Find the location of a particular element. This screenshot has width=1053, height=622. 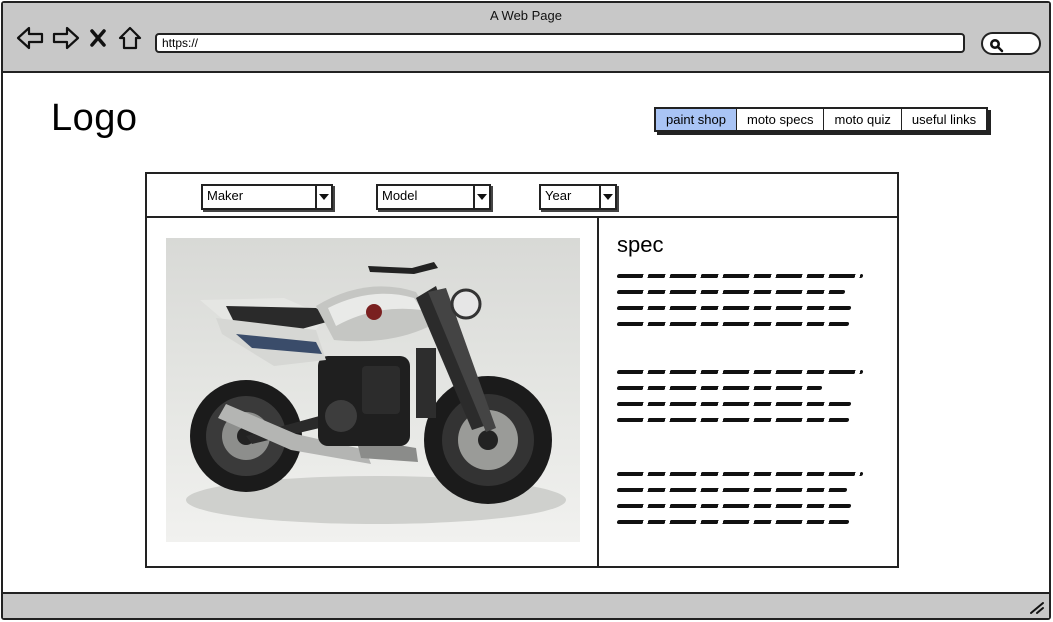

tab-paint-shop: paint shop is located at coordinates (696, 119).